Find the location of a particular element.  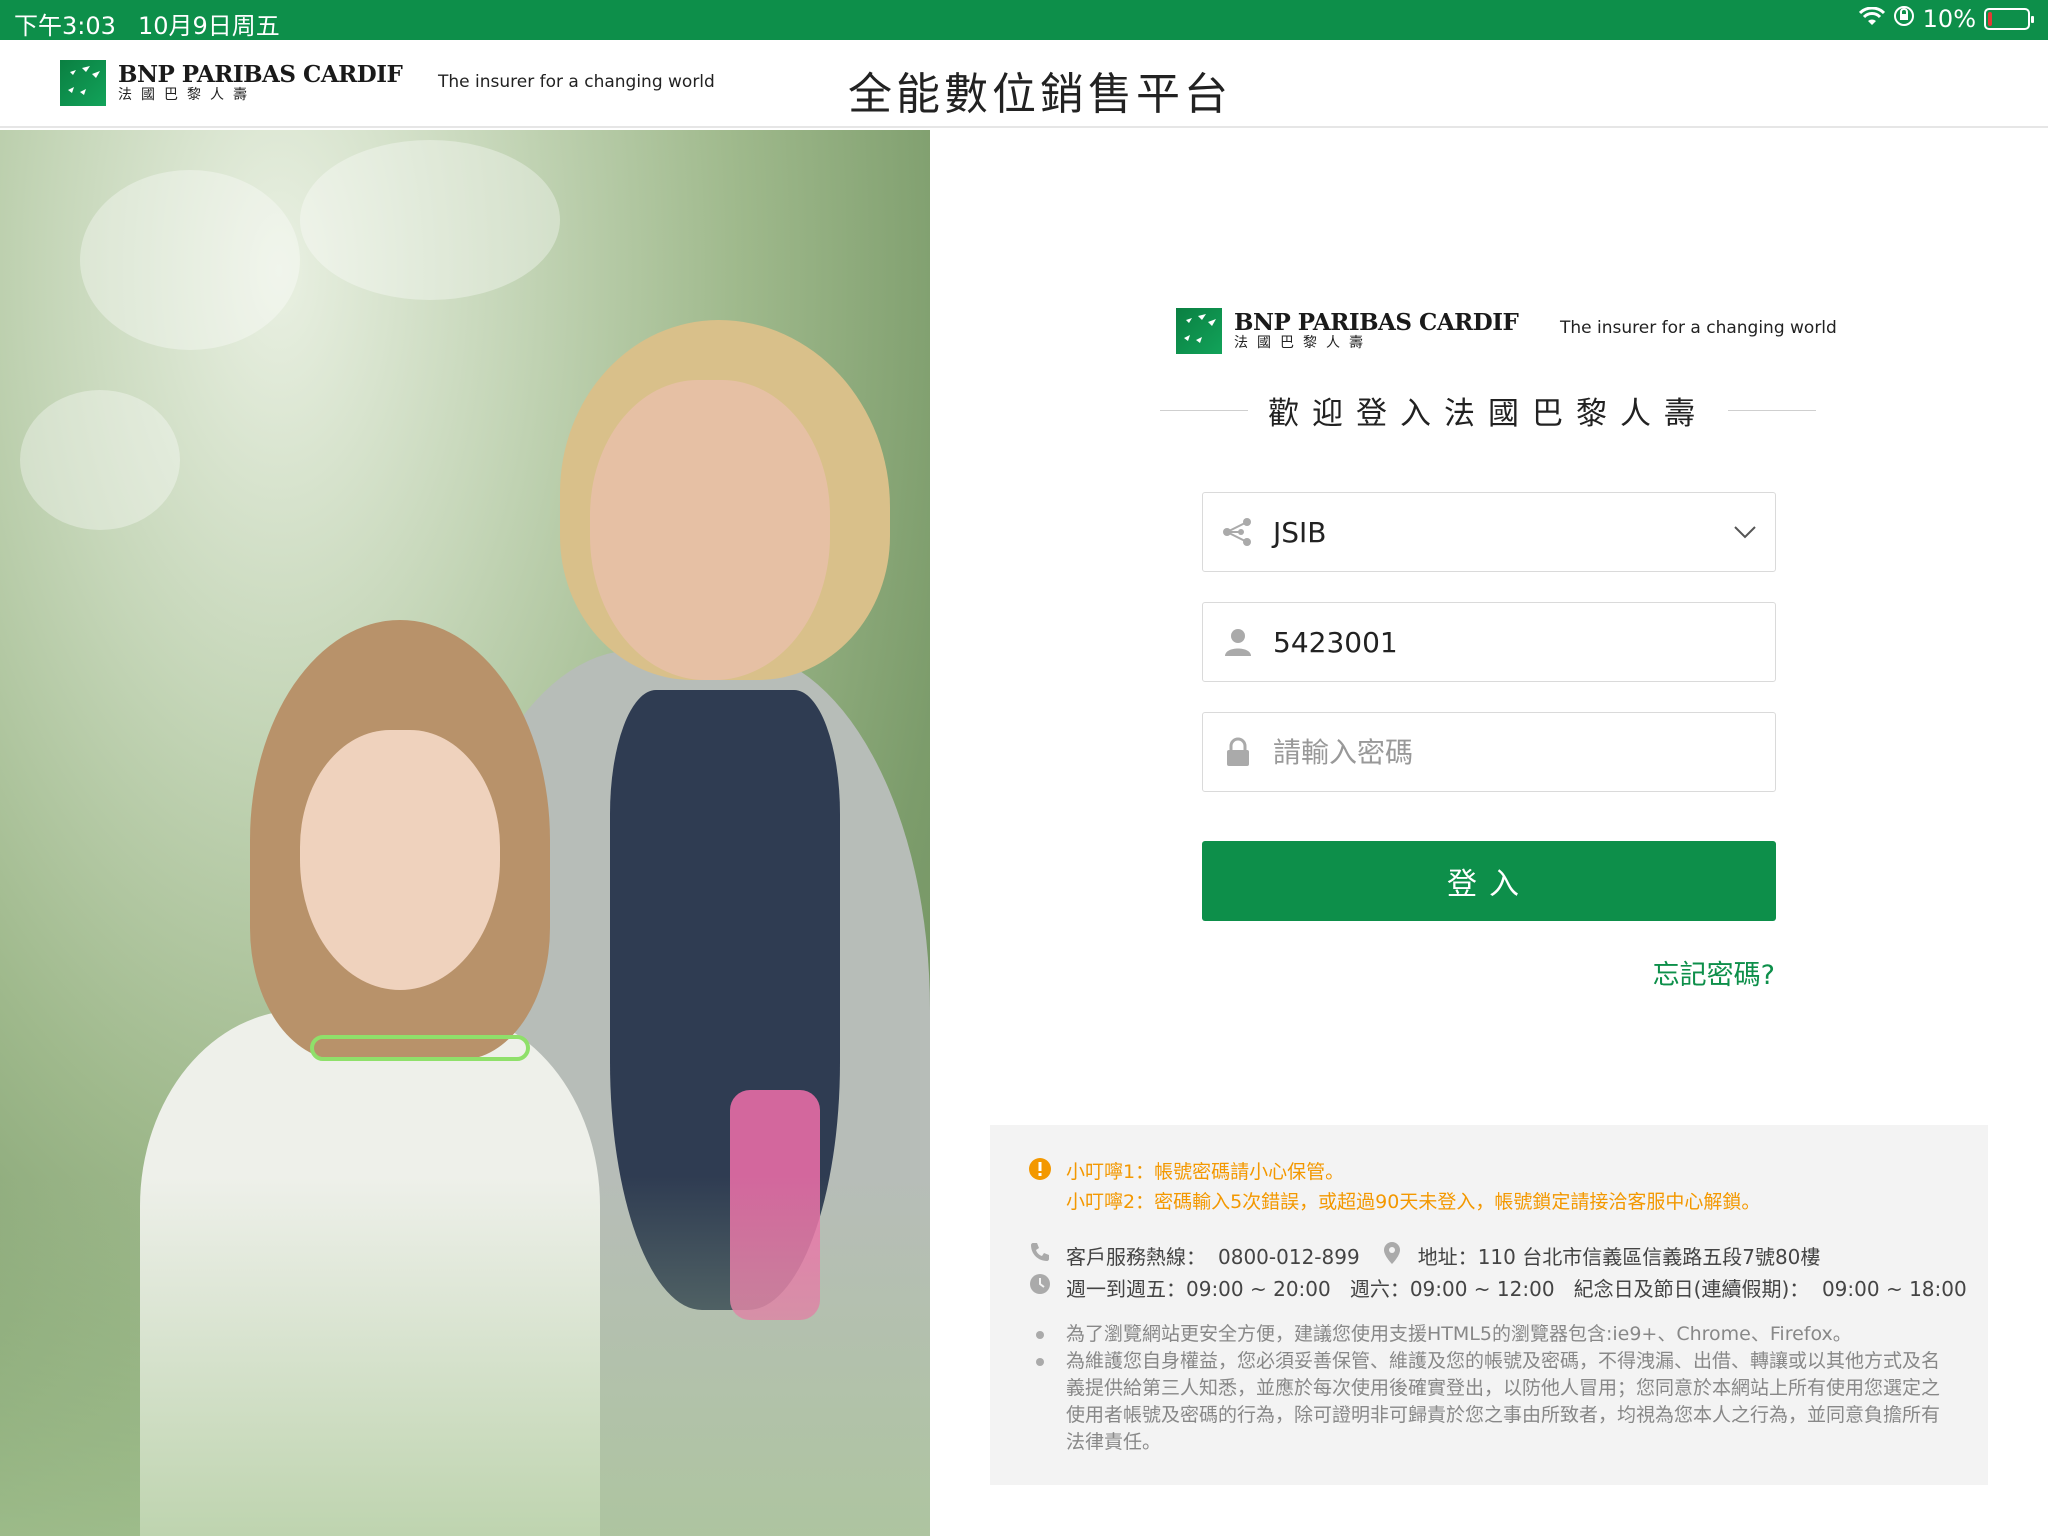

battery-level is located at coordinates (1990, 19).